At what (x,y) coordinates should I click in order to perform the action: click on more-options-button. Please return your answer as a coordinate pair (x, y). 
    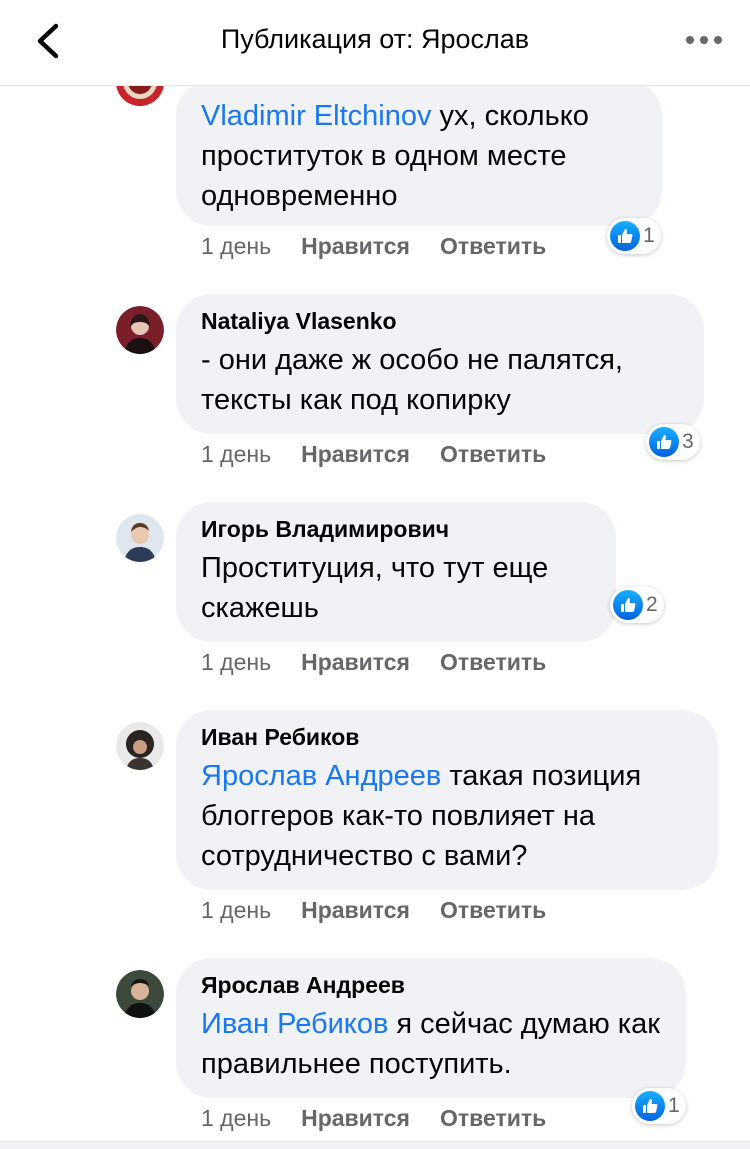
    Looking at the image, I should click on (704, 40).